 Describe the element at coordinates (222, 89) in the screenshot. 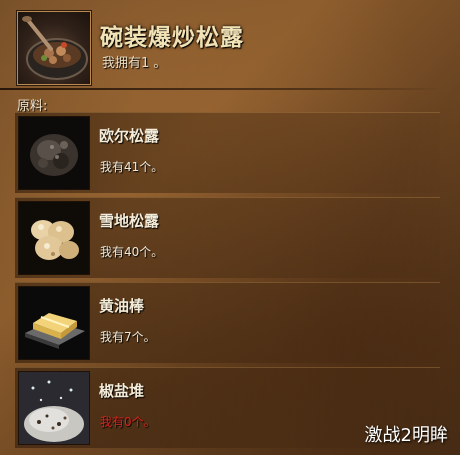

I see `header-divider` at that location.